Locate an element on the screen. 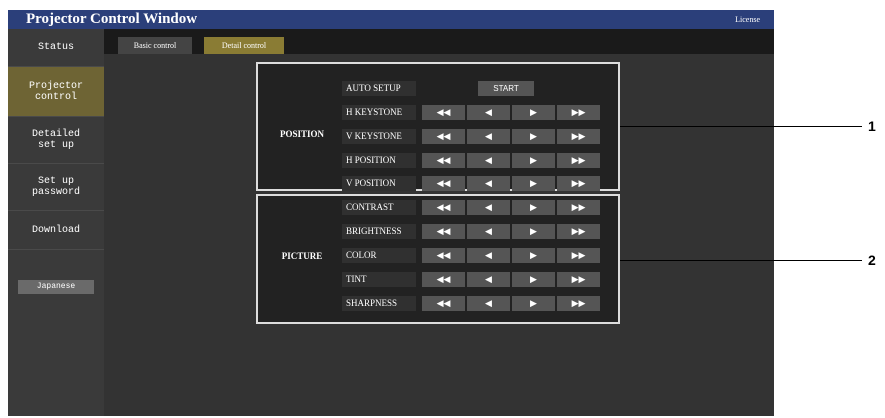 This screenshot has width=885, height=418. color-label: COLOR is located at coordinates (379, 255).